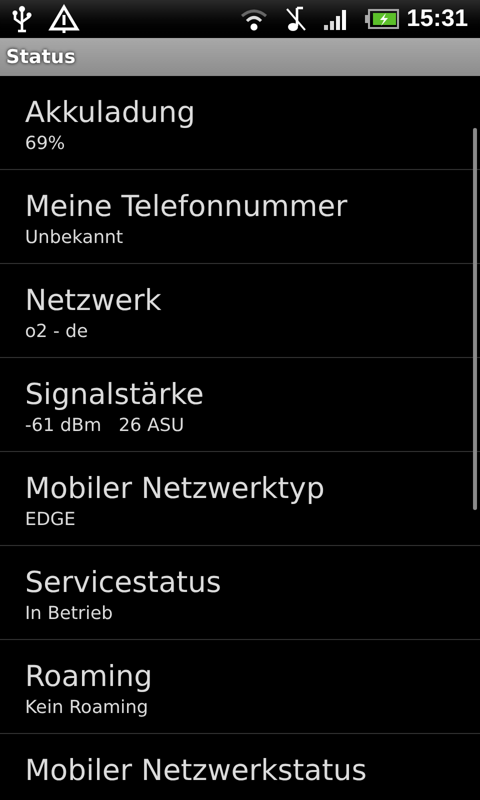 This screenshot has width=480, height=800. I want to click on setting-value: In Betrieb, so click(69, 614).